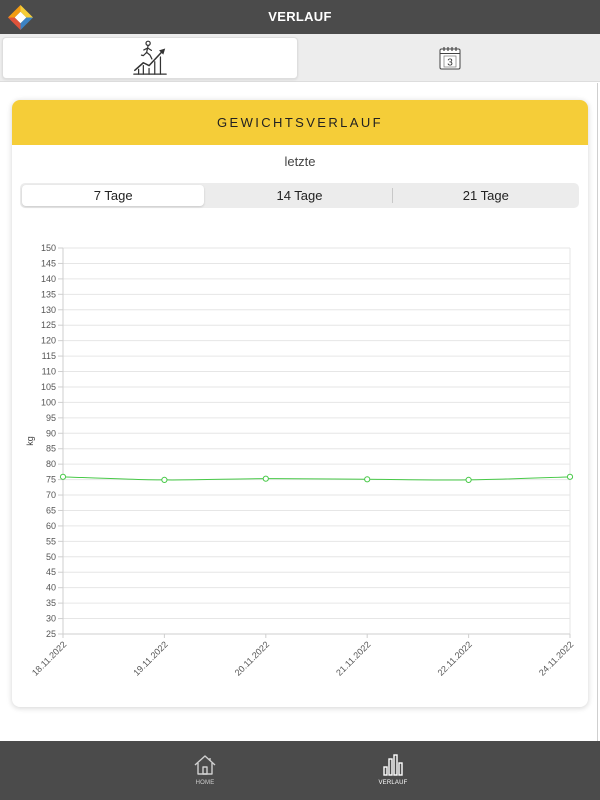 This screenshot has width=600, height=800. Describe the element at coordinates (51, 541) in the screenshot. I see `y-tick-label: 55` at that location.